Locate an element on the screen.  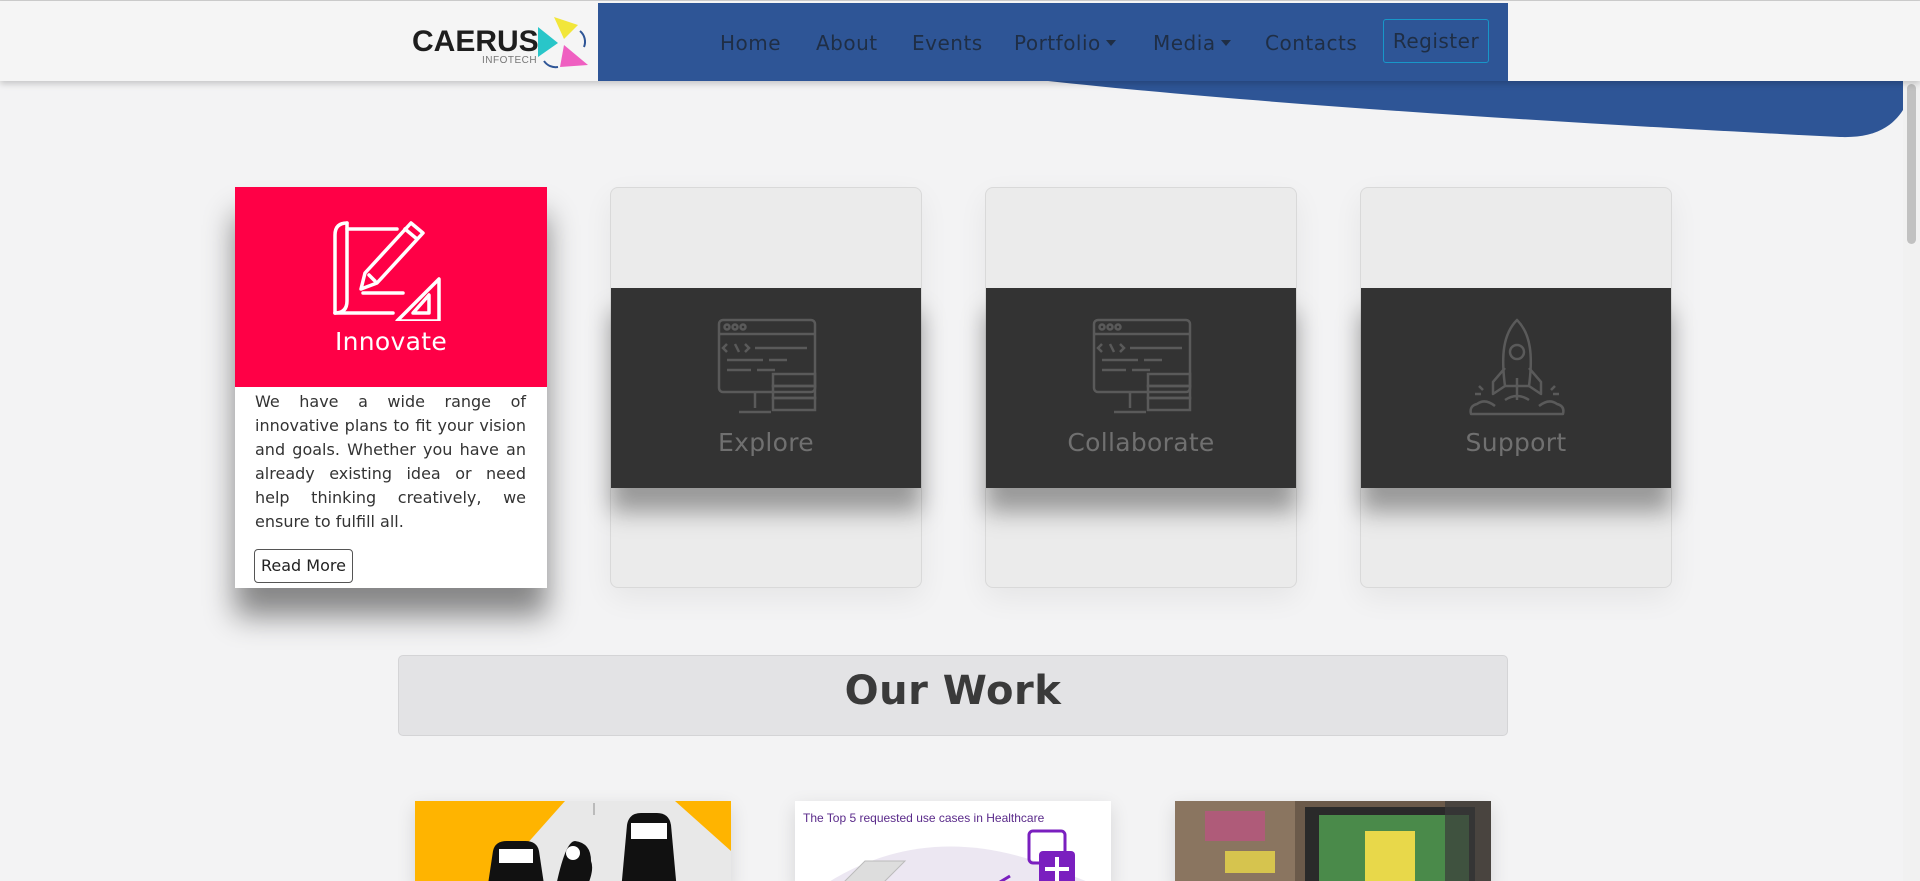
feature-title: Collaborate is located at coordinates (1141, 442).